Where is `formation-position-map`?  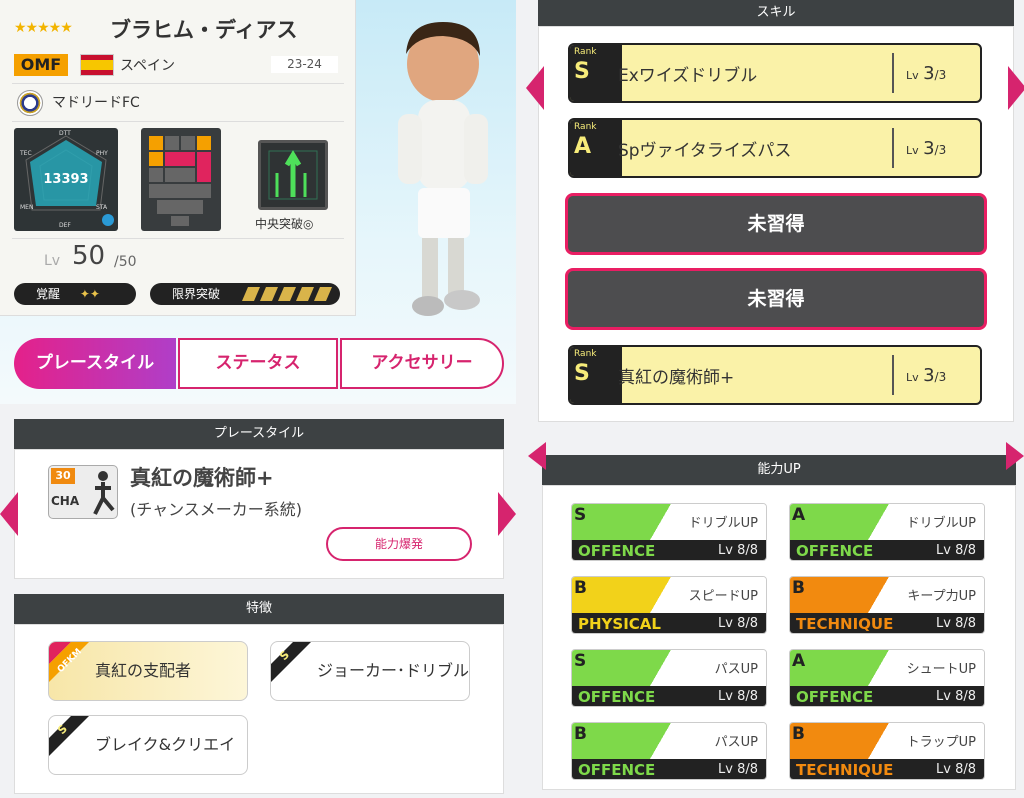
formation-position-map is located at coordinates (181, 179).